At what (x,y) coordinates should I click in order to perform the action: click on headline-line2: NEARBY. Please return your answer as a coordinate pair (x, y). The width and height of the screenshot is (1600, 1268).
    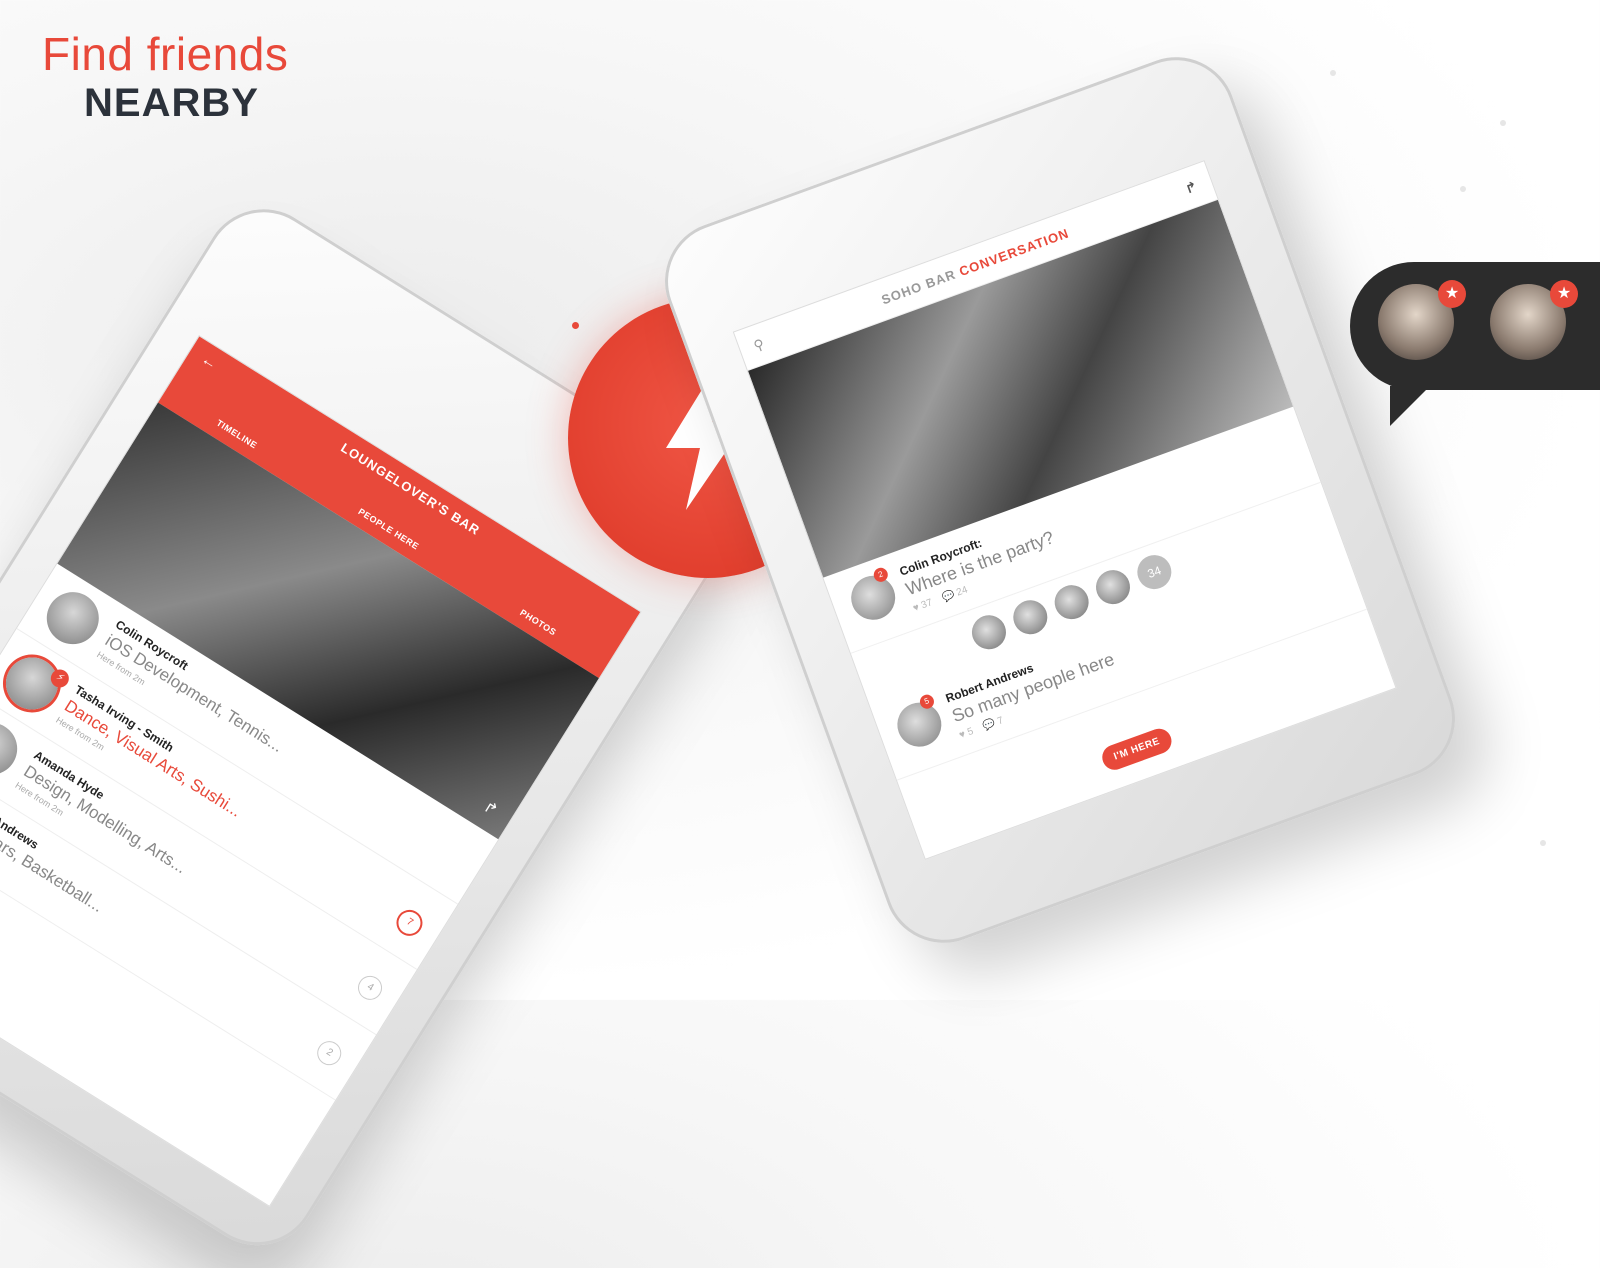
    Looking at the image, I should click on (171, 103).